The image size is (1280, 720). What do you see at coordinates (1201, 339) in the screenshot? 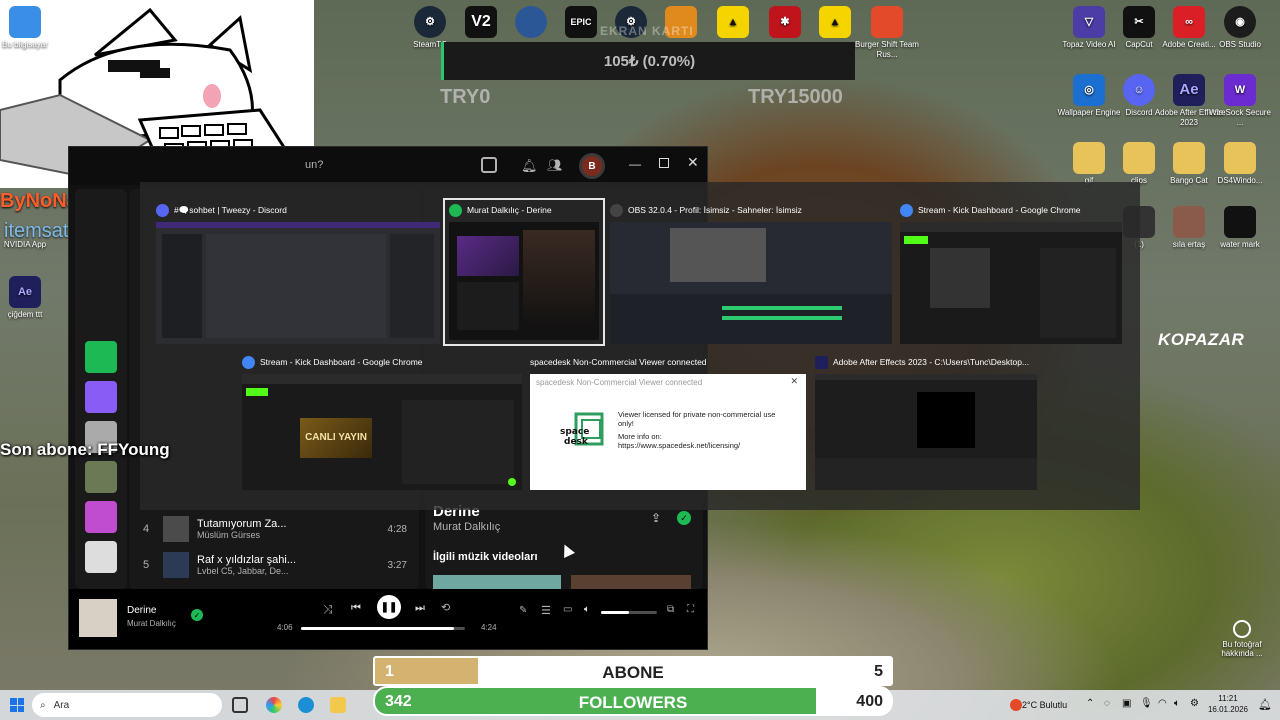
I see `kopazar-logo: KOPAZAR` at bounding box center [1201, 339].